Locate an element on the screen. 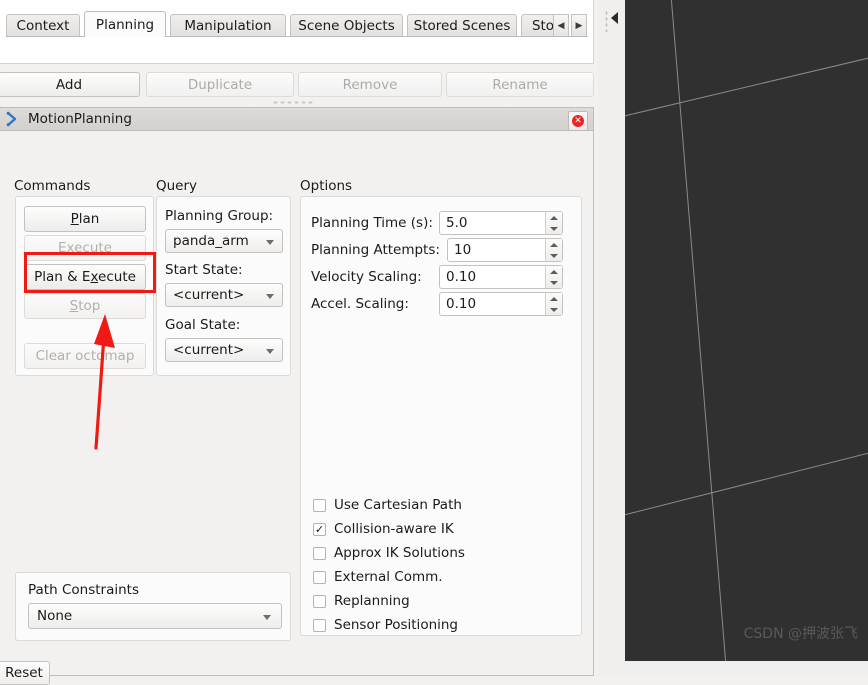 The image size is (868, 685). accel-scaling-row: Accel. Scaling: is located at coordinates (360, 304).